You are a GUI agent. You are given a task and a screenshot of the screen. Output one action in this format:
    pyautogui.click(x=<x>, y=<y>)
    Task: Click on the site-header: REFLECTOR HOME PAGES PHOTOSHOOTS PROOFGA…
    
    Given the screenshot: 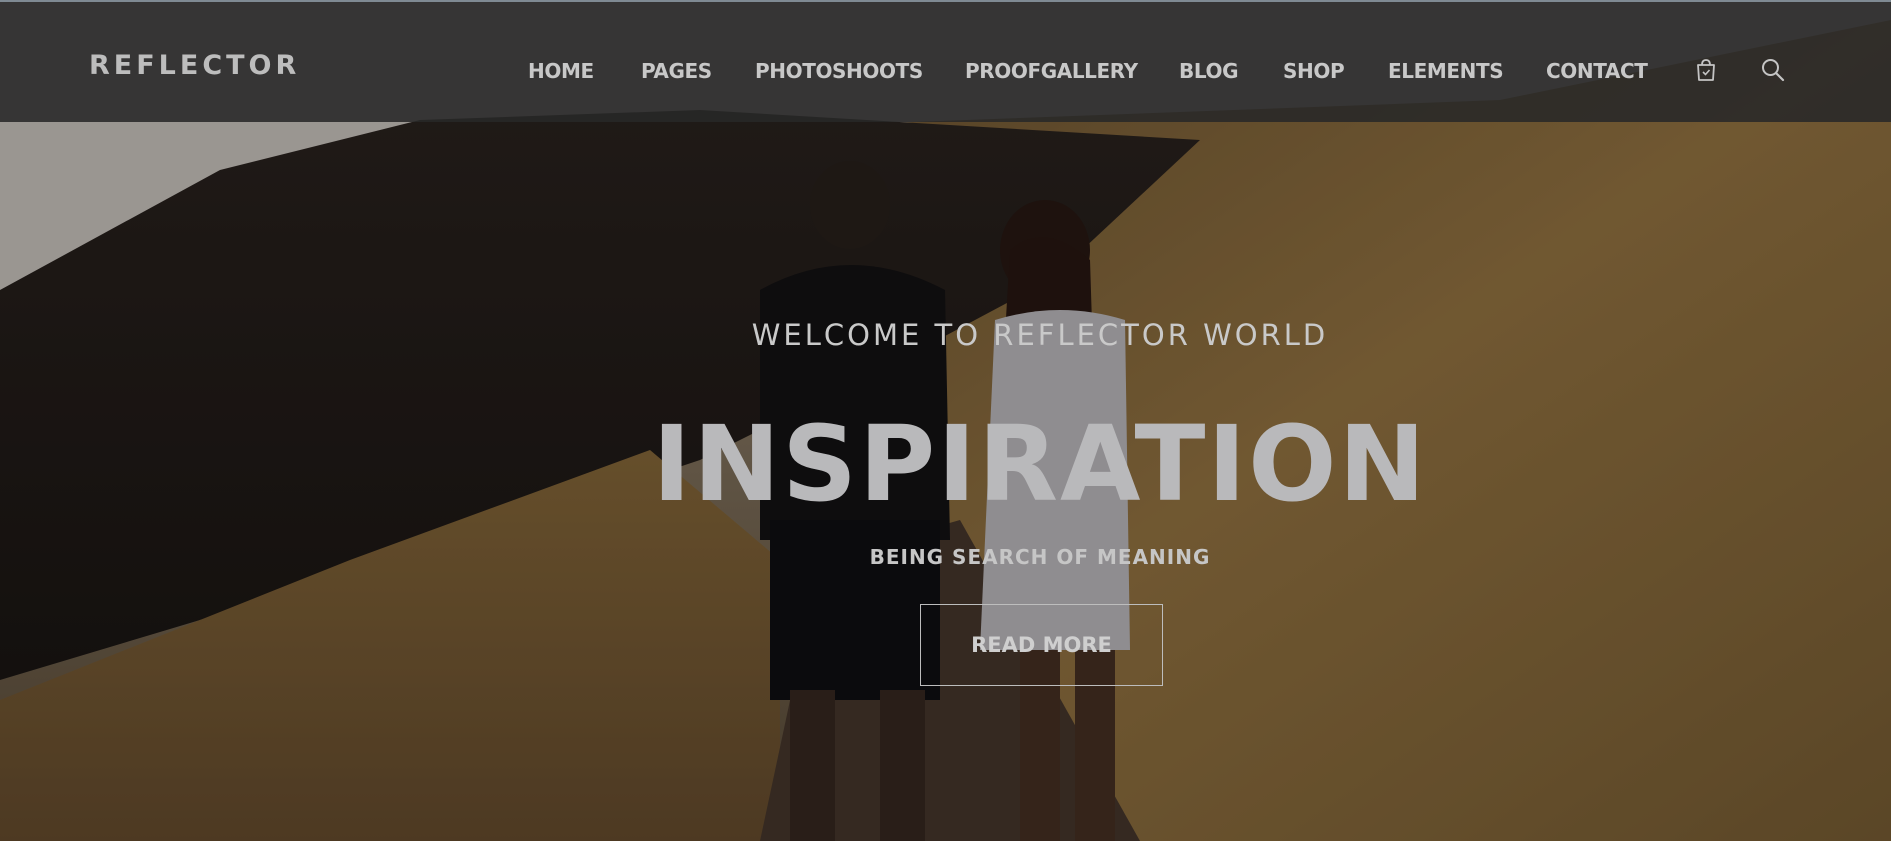 What is the action you would take?
    pyautogui.click(x=945, y=61)
    